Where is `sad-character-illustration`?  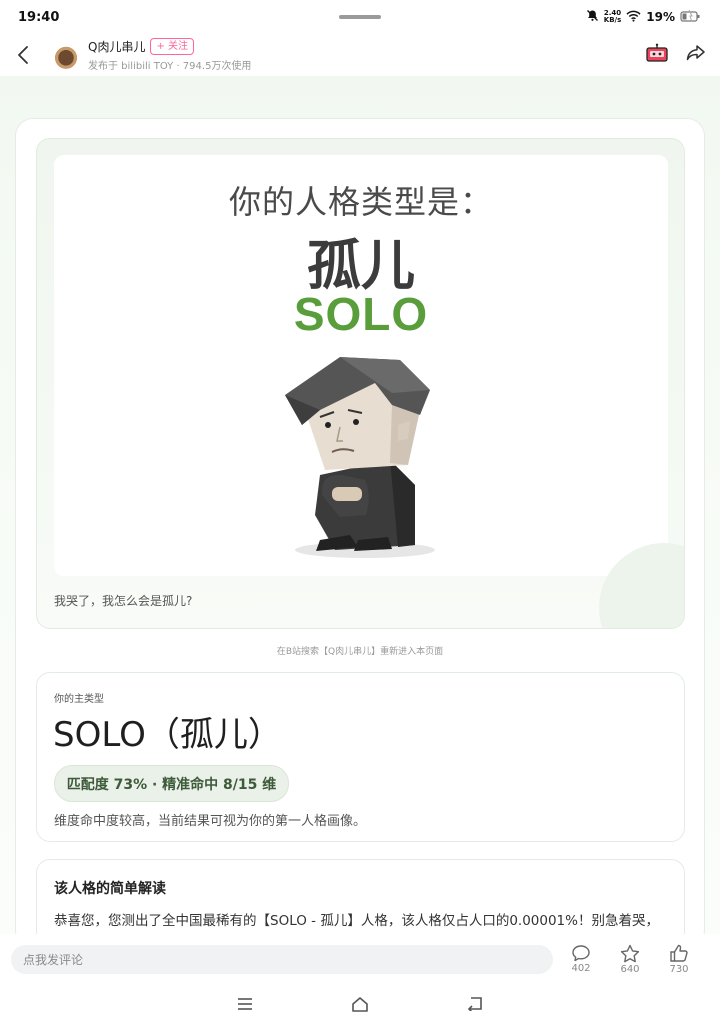 sad-character-illustration is located at coordinates (360, 457).